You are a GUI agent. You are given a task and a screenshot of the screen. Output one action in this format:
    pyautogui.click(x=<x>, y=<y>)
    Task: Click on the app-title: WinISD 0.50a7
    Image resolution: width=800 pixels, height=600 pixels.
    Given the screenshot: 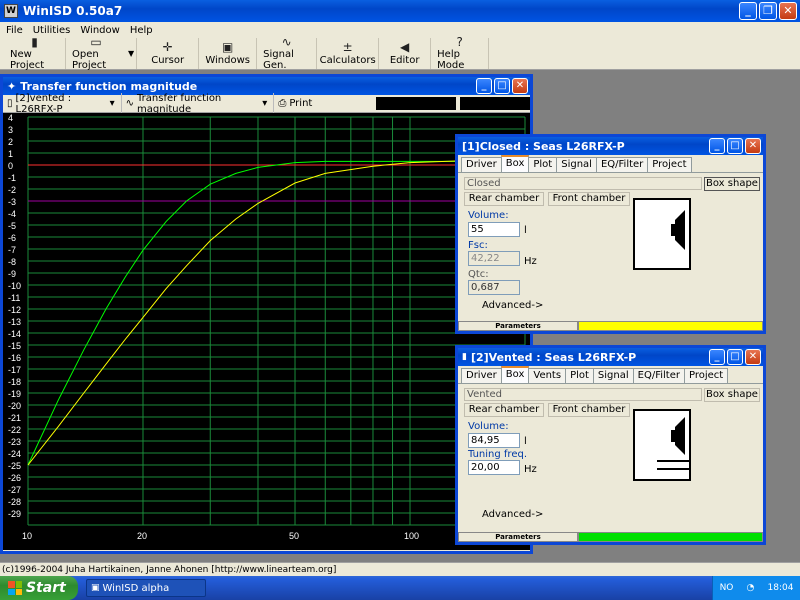 What is the action you would take?
    pyautogui.click(x=73, y=11)
    